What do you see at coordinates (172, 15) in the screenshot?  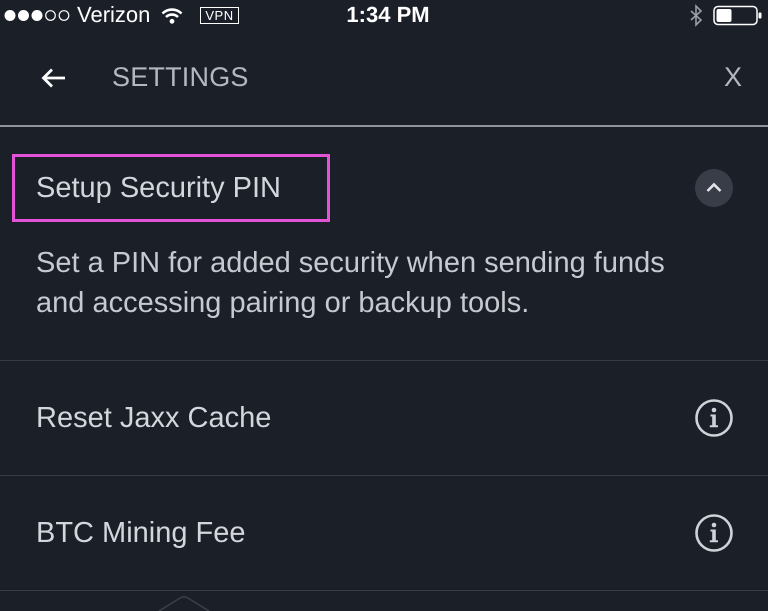 I see `wifi-icon` at bounding box center [172, 15].